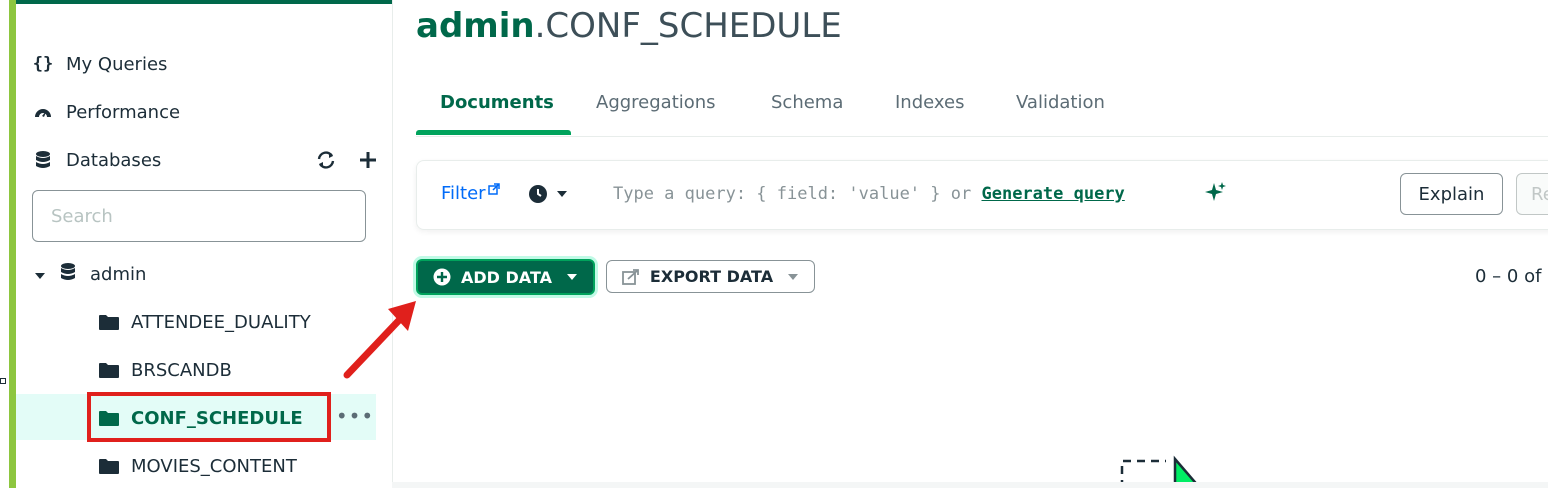  Describe the element at coordinates (463, 193) in the screenshot. I see `filter-label: Filter` at that location.